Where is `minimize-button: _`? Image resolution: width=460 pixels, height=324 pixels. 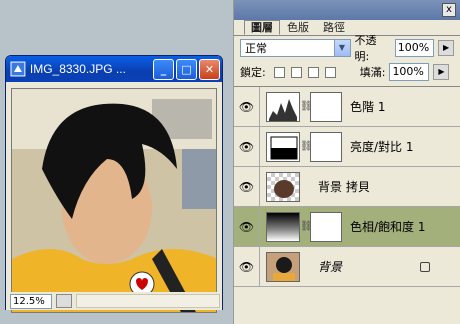 minimize-button: _ is located at coordinates (163, 69).